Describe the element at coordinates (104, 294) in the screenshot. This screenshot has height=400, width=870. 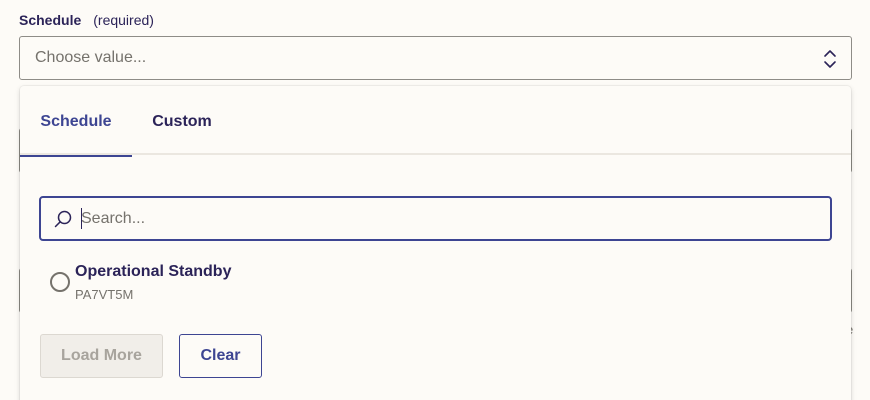
I see `option-subtitle: PA7VT5M` at that location.